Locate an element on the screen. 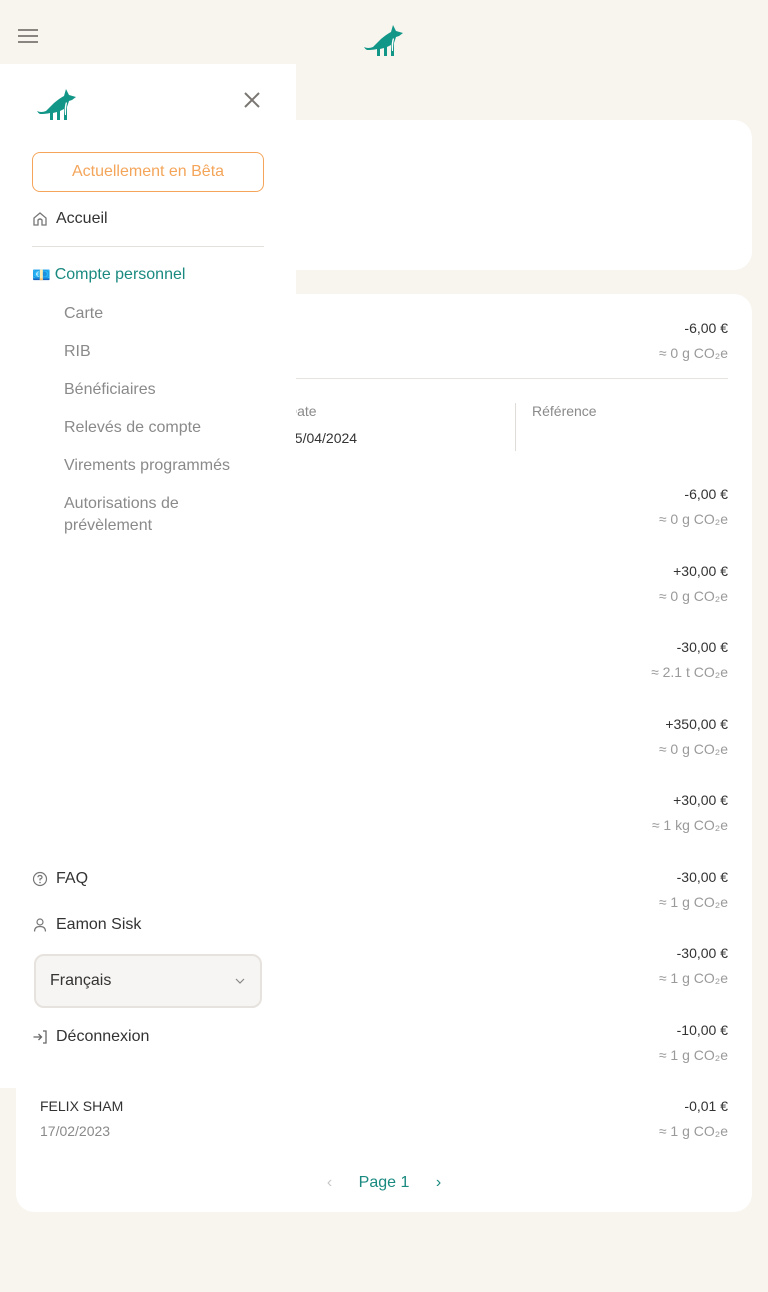 The width and height of the screenshot is (768, 1292). logout-icon is located at coordinates (40, 1037).